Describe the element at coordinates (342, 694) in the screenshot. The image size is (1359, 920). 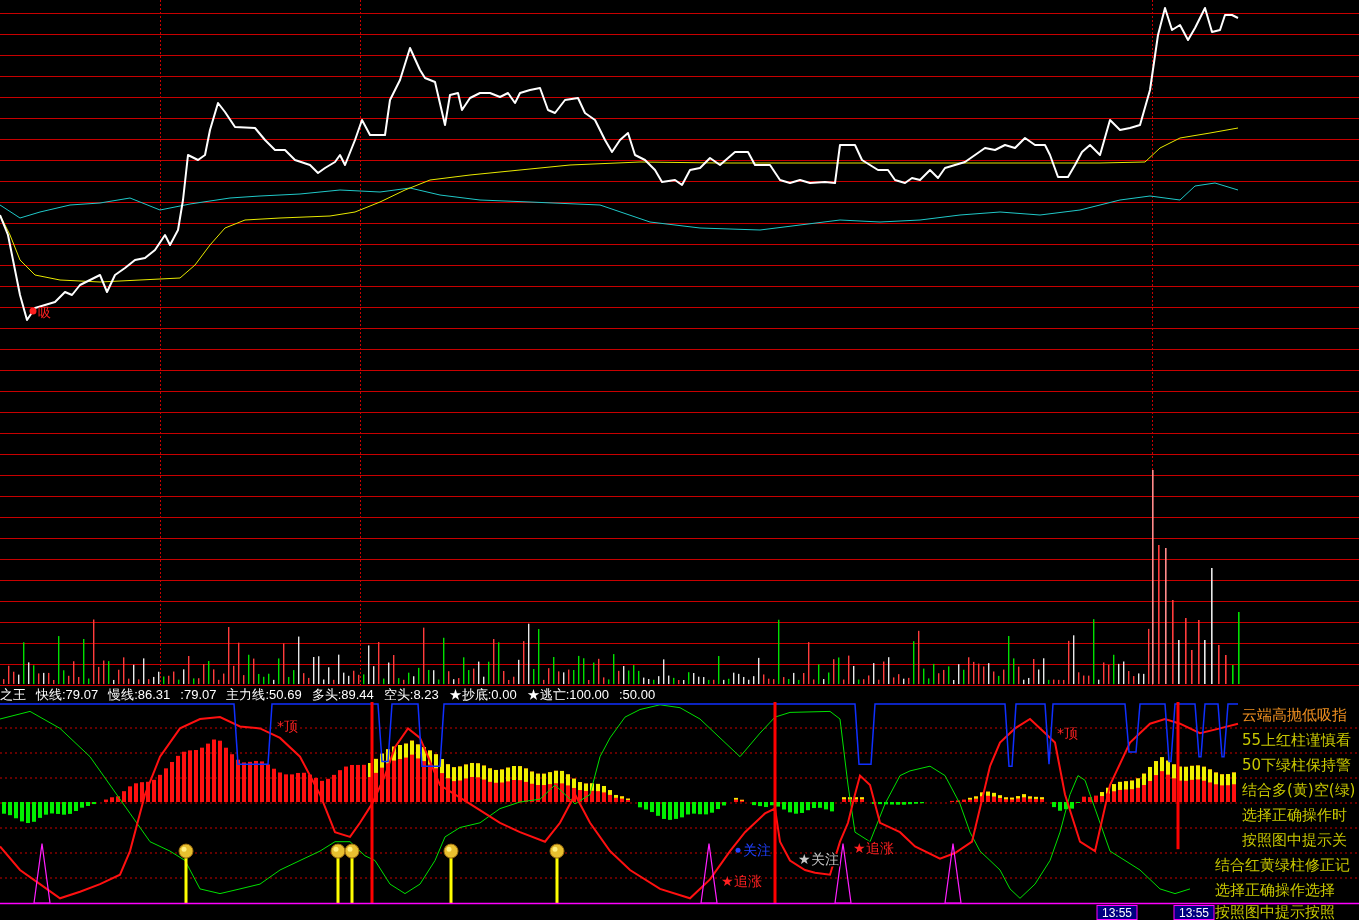
I see `legend-label: 多头:89.44` at that location.